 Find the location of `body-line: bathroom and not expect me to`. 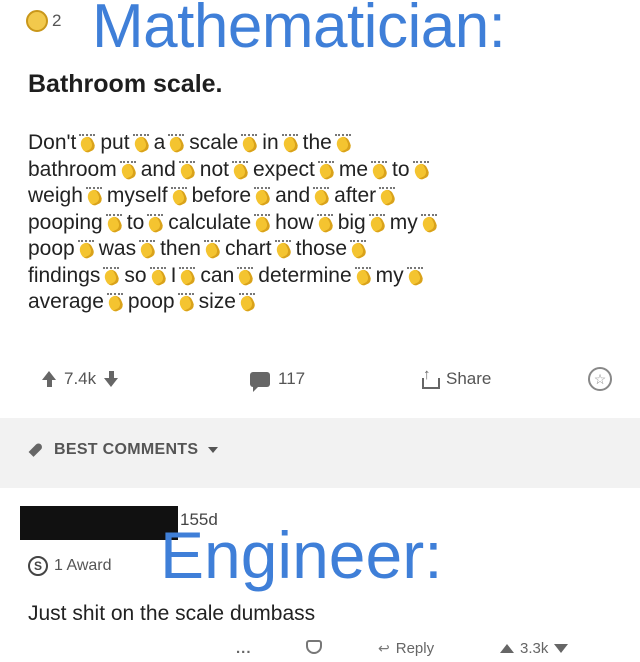

body-line: bathroom and not expect me to is located at coordinates (318, 170).